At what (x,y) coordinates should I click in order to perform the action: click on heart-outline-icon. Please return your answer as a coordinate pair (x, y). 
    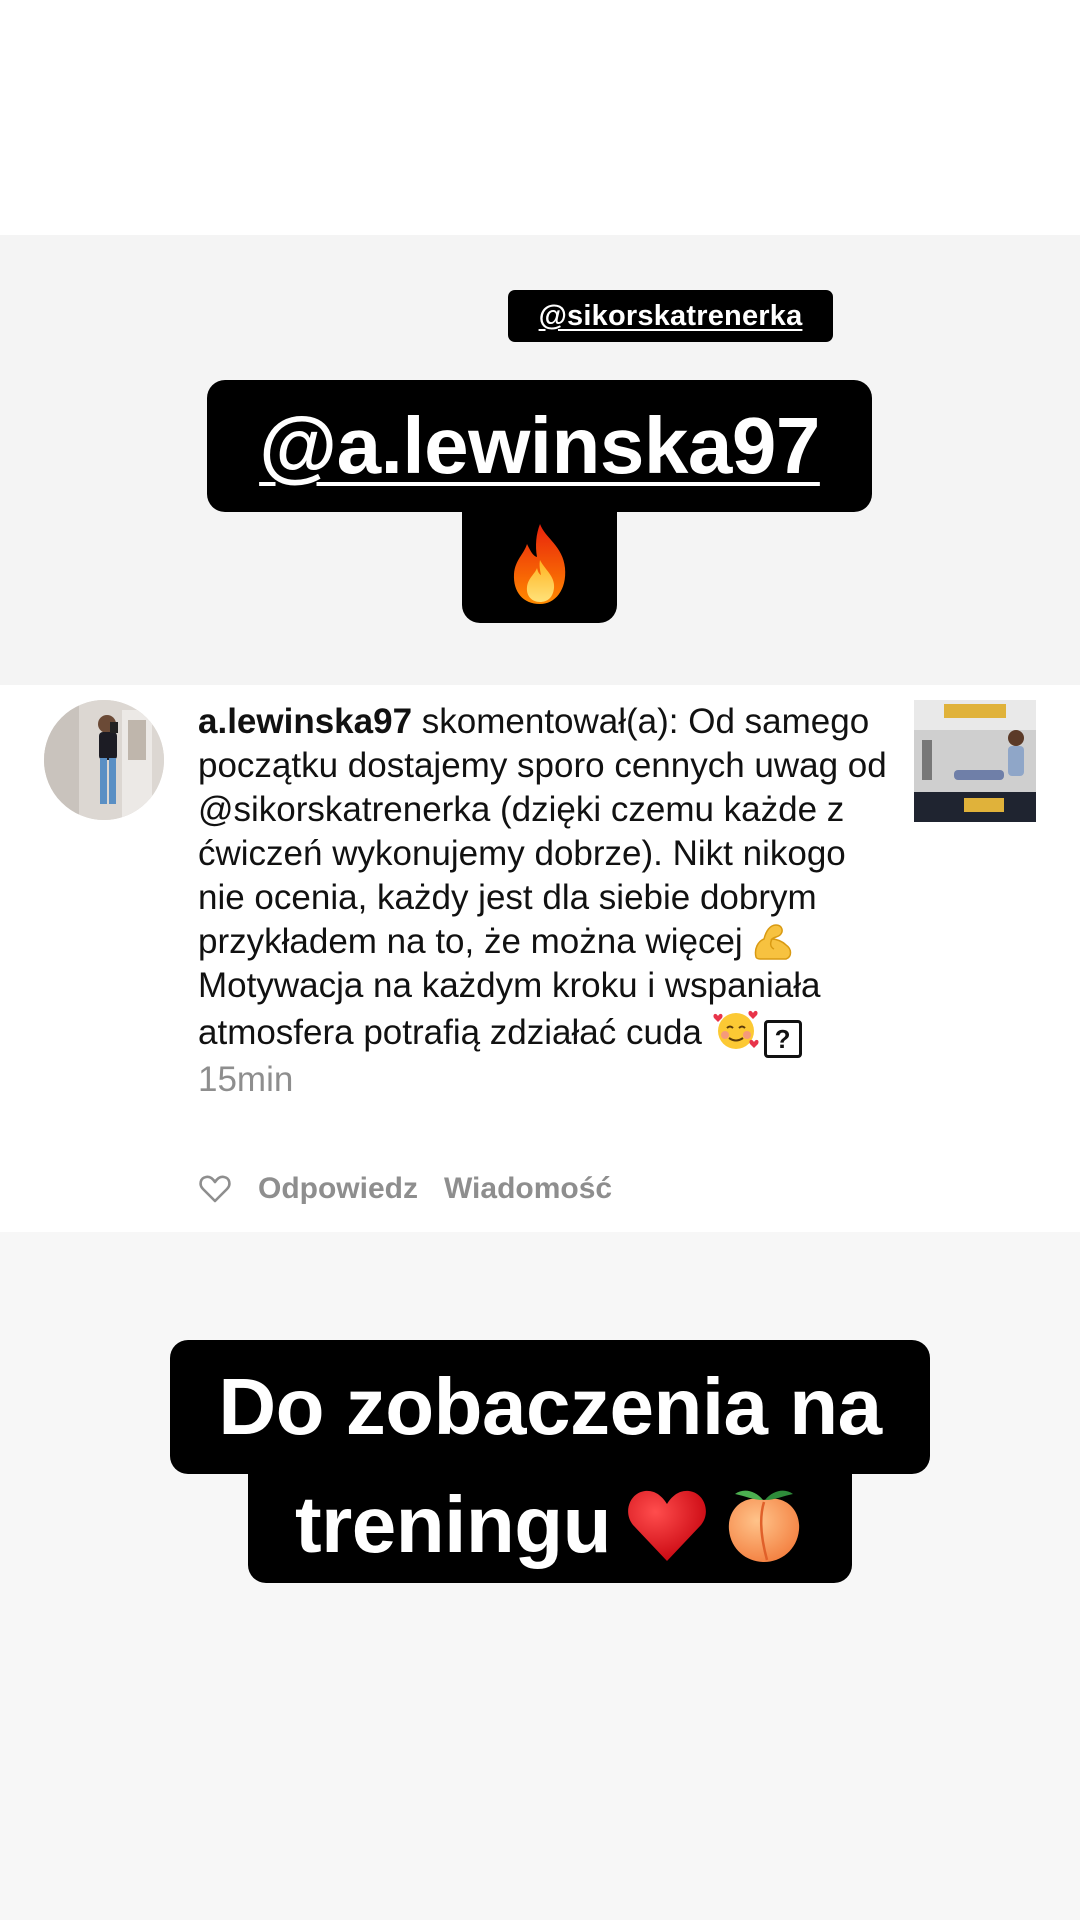
    Looking at the image, I should click on (215, 1189).